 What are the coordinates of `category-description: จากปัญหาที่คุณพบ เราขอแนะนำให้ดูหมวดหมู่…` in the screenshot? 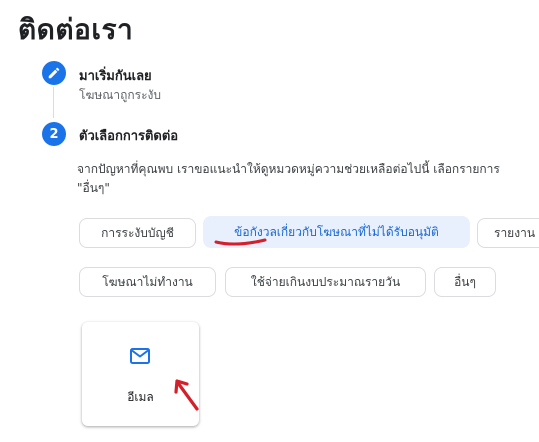 It's located at (308, 179).